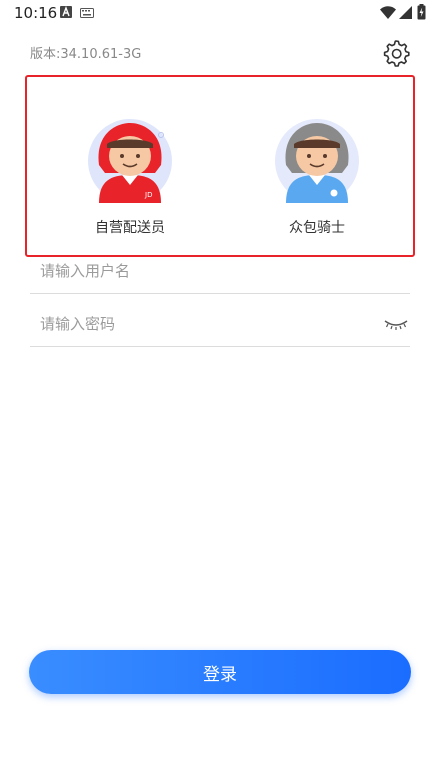 This screenshot has width=440, height=782. I want to click on role-self-operated-courier: JD 自营配送员, so click(130, 178).